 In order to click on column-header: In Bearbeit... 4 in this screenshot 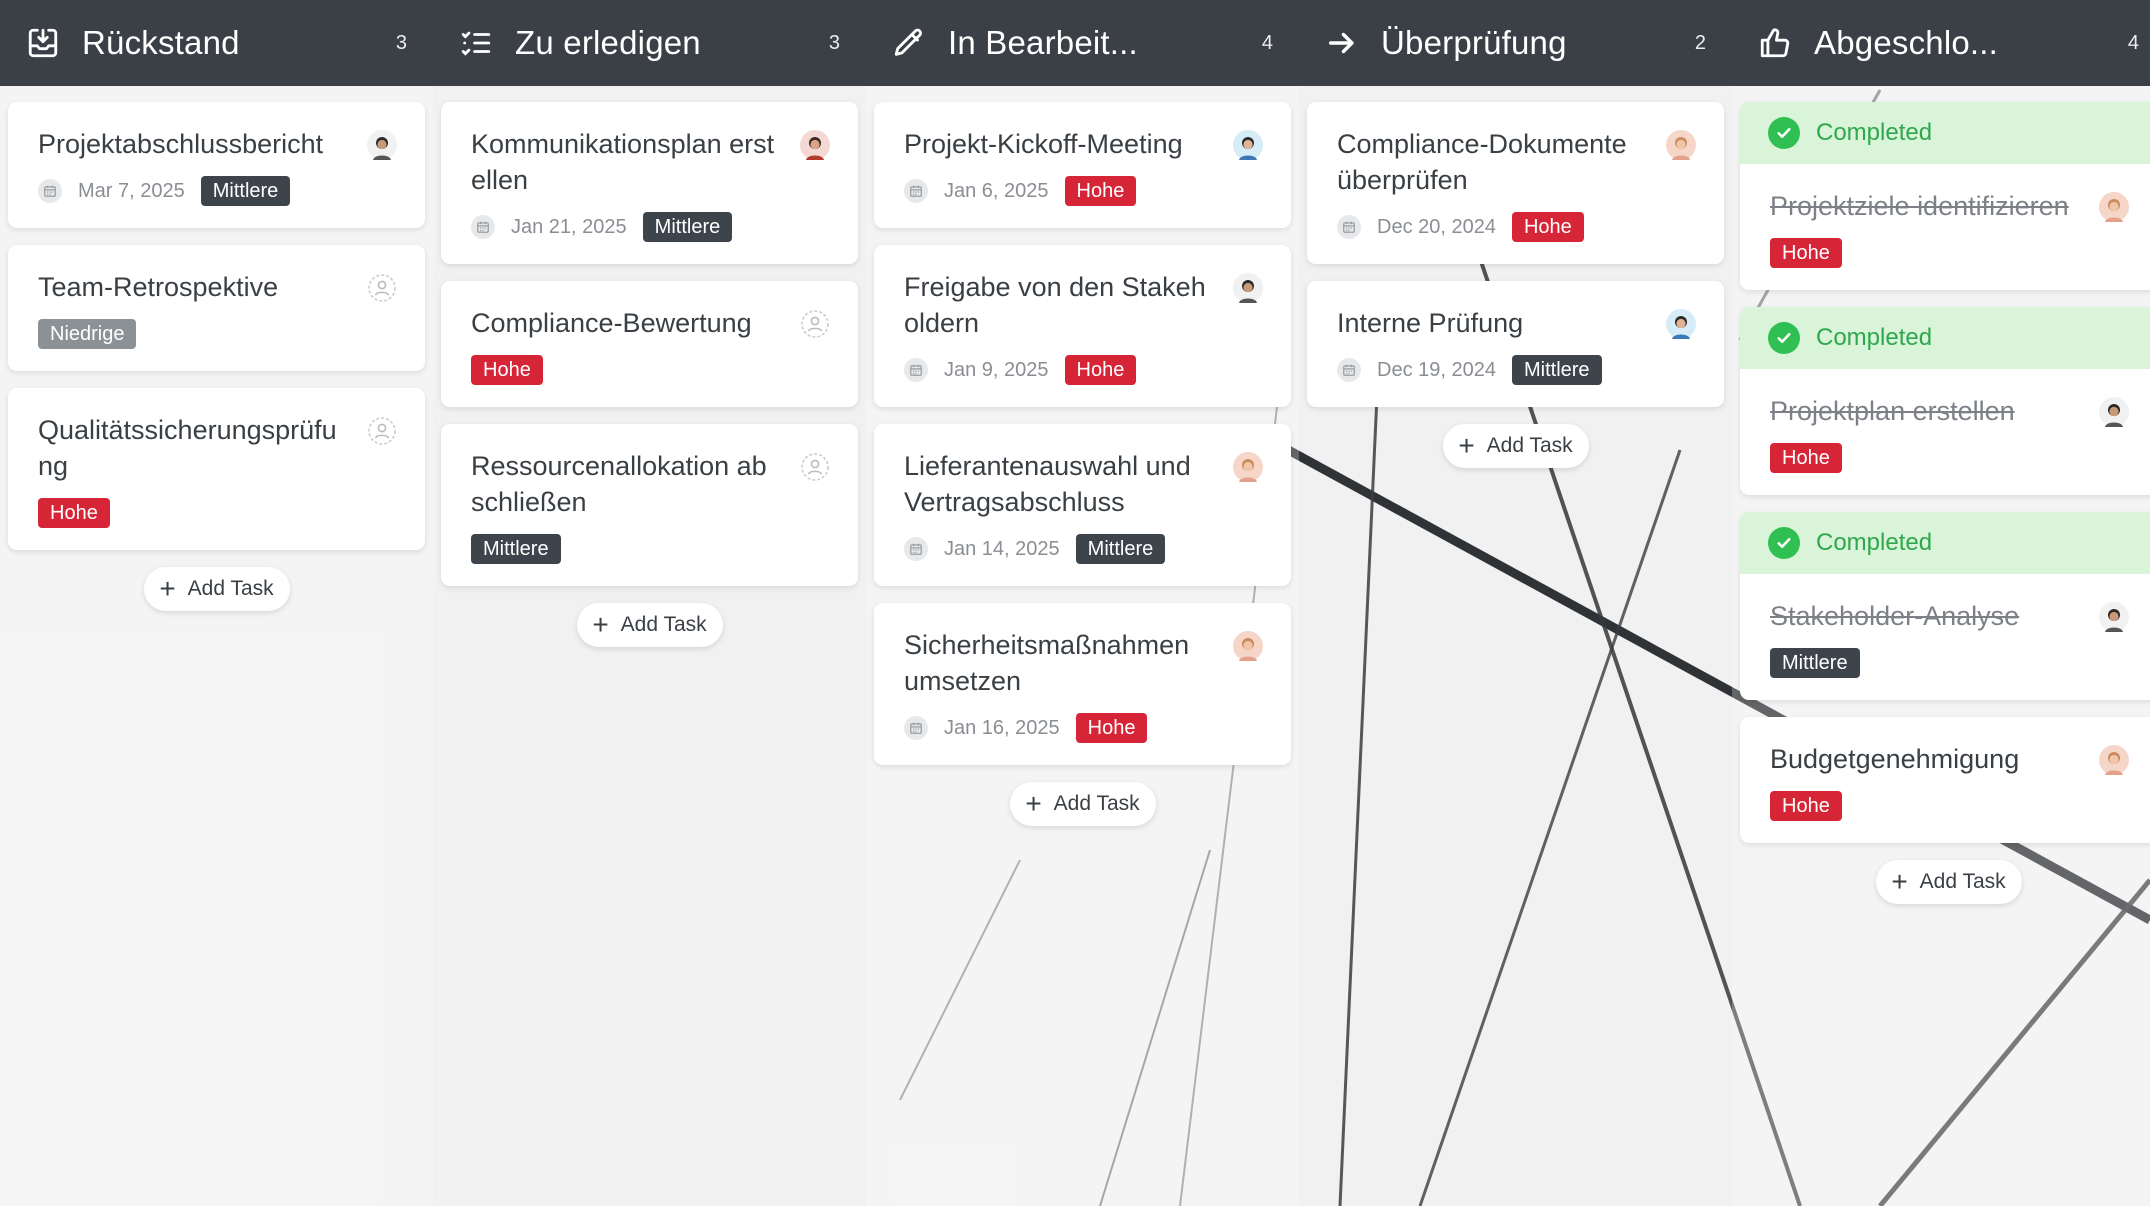, I will do `click(1082, 43)`.